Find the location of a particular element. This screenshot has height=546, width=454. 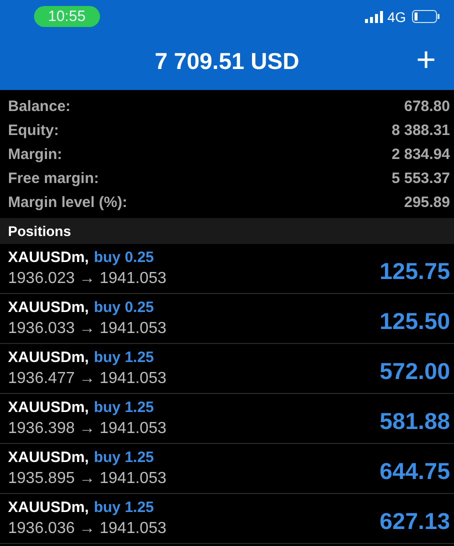

position-prices: 1936.477 → 1941.053 is located at coordinates (88, 379).